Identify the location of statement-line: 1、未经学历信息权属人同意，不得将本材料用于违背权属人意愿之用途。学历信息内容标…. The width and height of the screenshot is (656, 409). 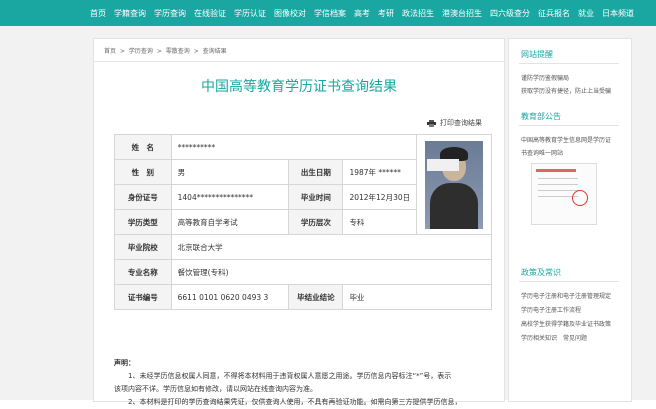
(290, 376).